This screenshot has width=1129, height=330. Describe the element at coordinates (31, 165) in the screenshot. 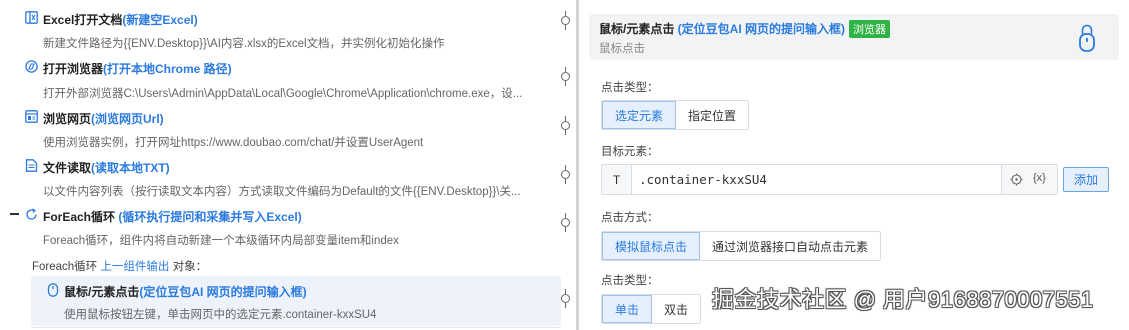

I see `file-read-icon` at that location.